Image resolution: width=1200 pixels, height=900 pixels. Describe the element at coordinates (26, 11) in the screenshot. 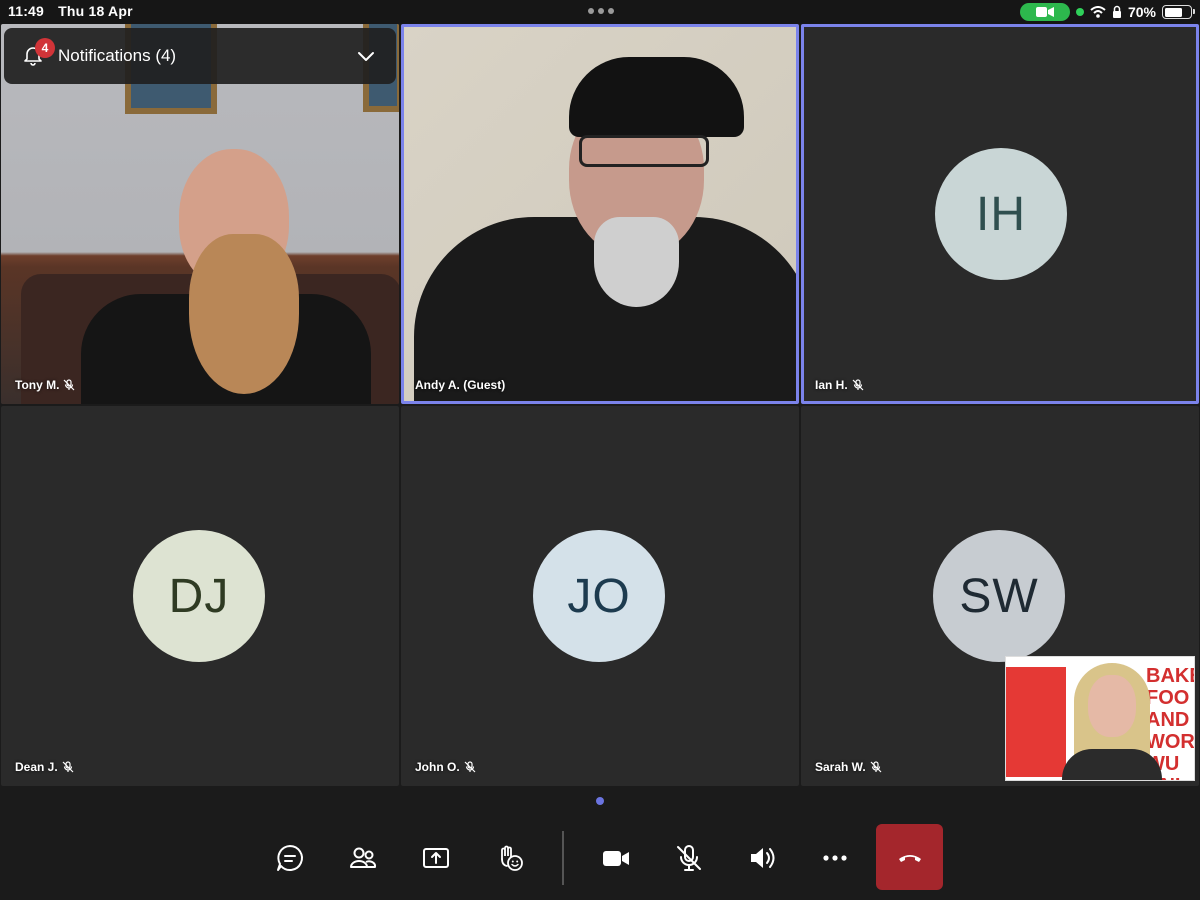

I see `status-time: 11:49` at that location.